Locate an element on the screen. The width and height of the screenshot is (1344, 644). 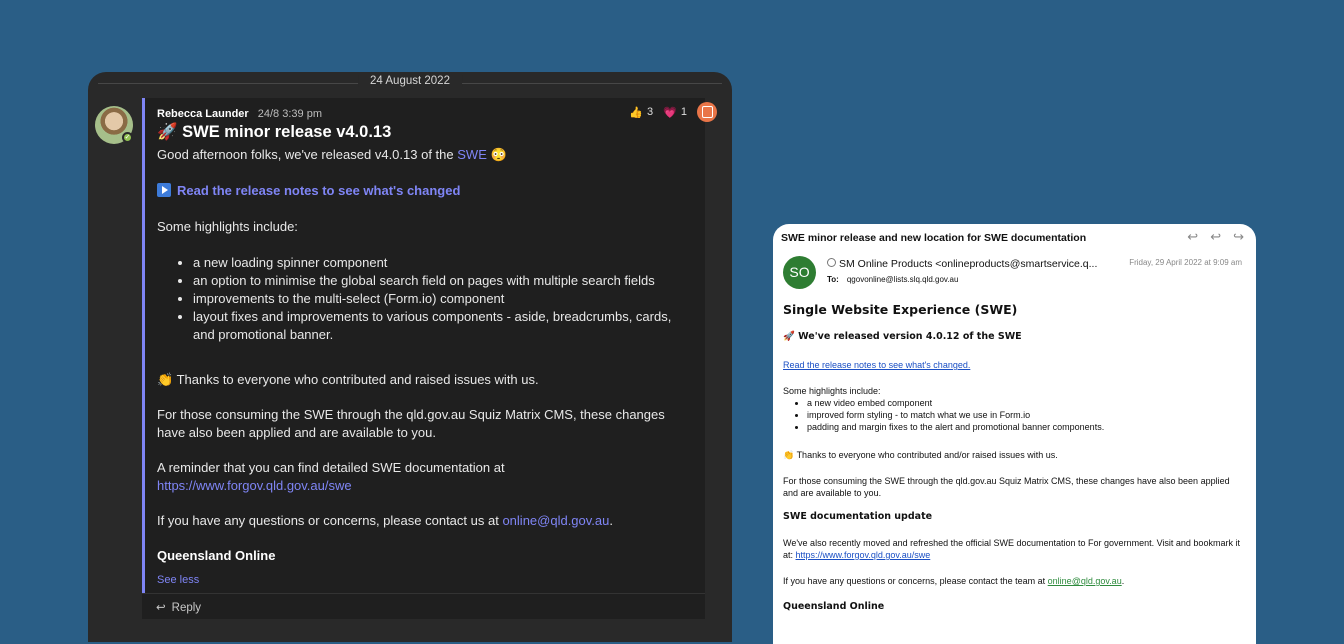
docs-heading: SWE documentation update is located at coordinates (858, 516).